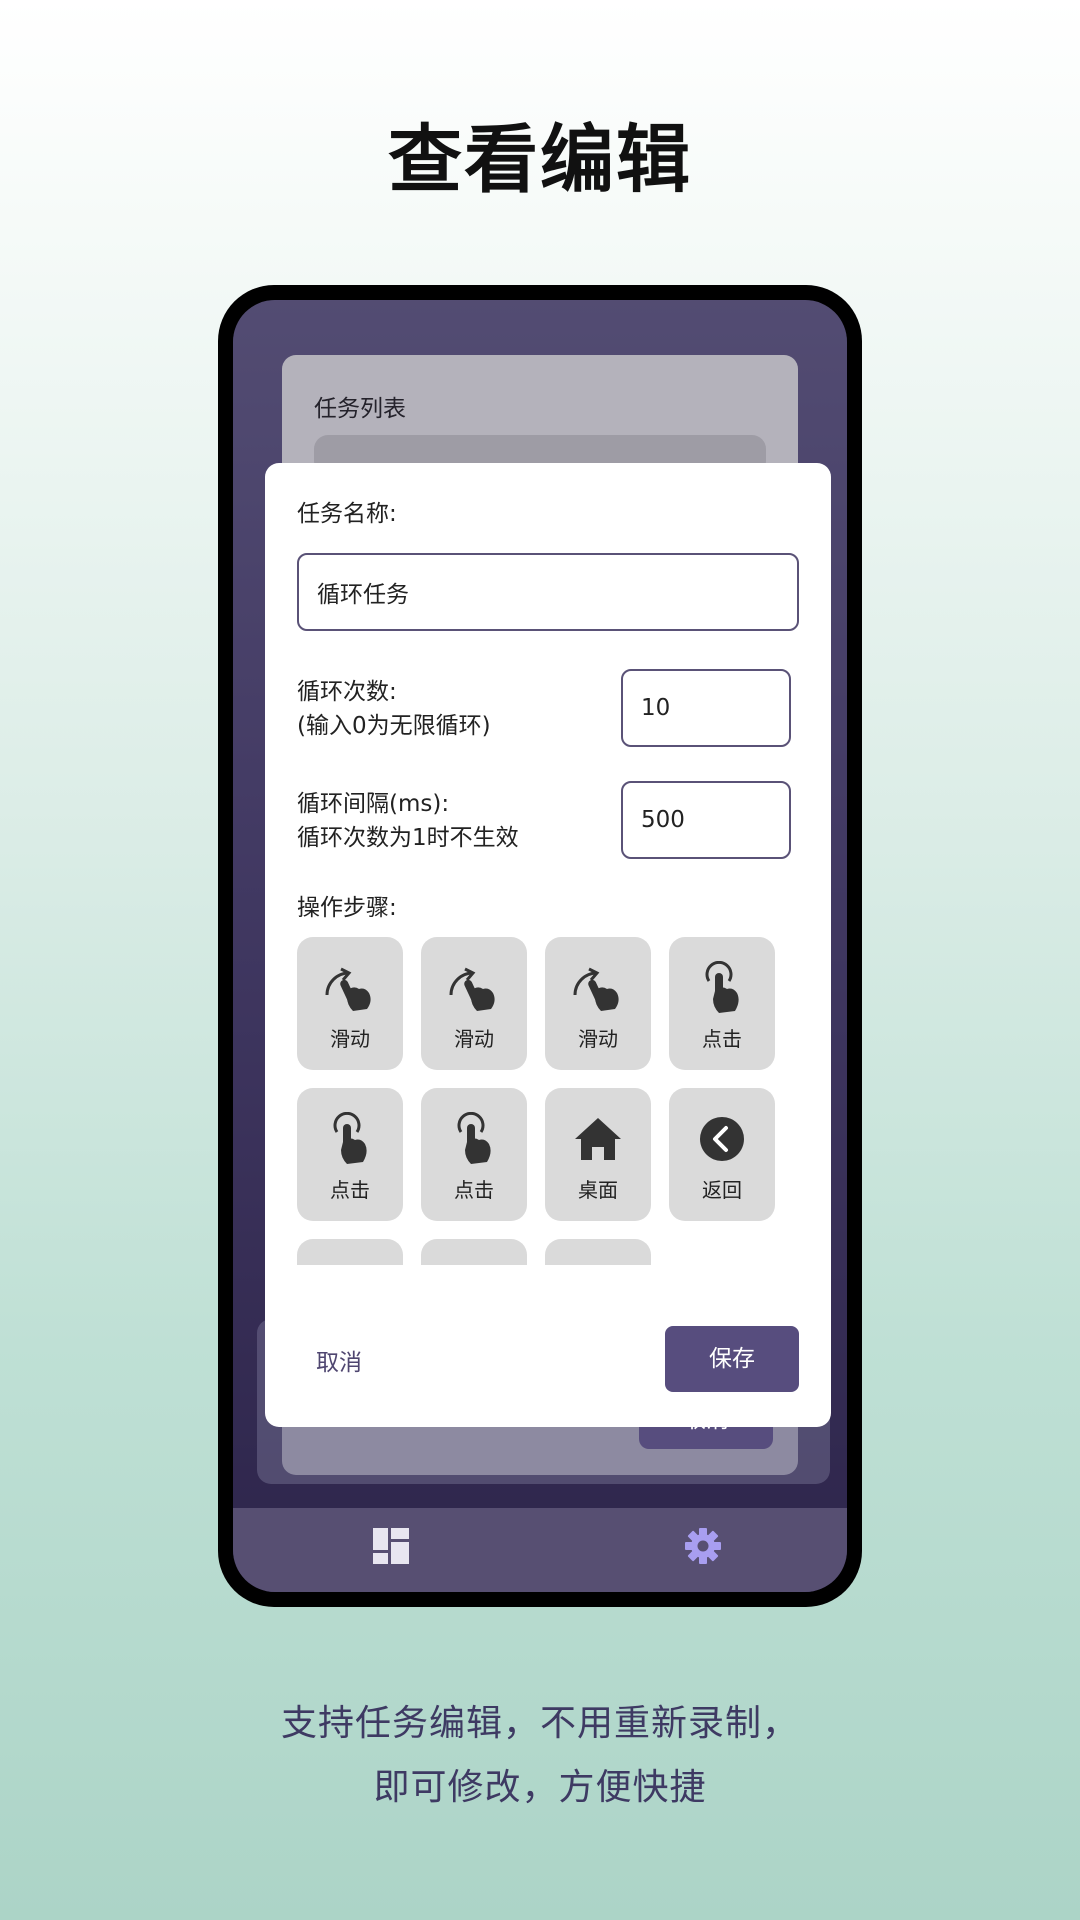  What do you see at coordinates (706, 708) in the screenshot?
I see `loop-count-input: 10` at bounding box center [706, 708].